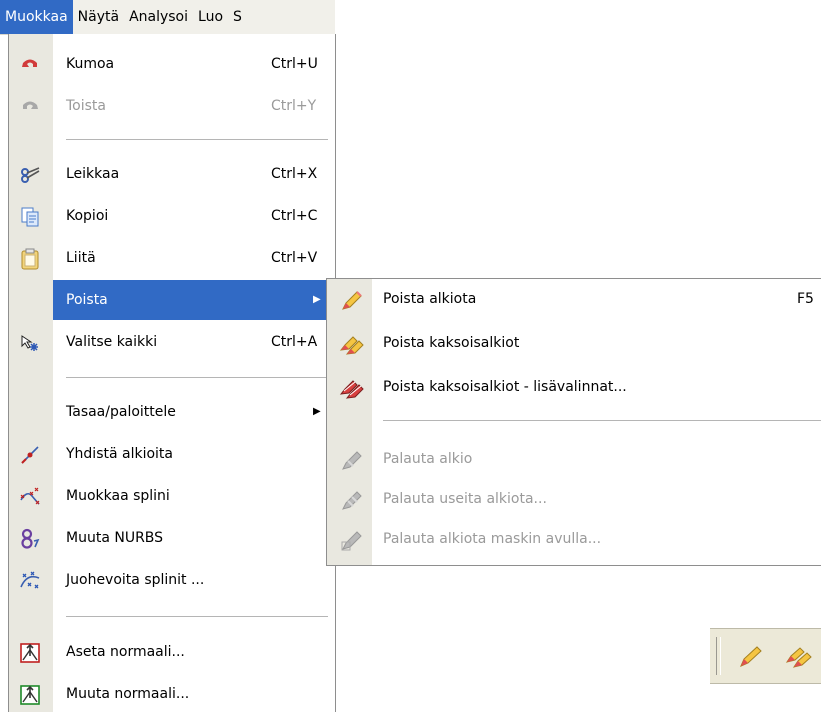 This screenshot has width=821, height=714. What do you see at coordinates (30, 65) in the screenshot?
I see `undo-icon` at bounding box center [30, 65].